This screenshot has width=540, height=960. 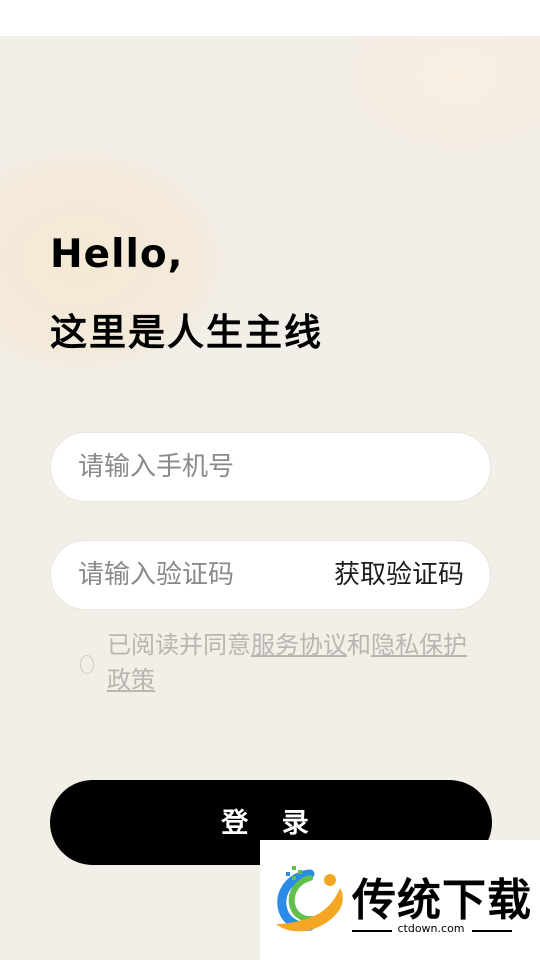 What do you see at coordinates (270, 18) in the screenshot?
I see `status-bar` at bounding box center [270, 18].